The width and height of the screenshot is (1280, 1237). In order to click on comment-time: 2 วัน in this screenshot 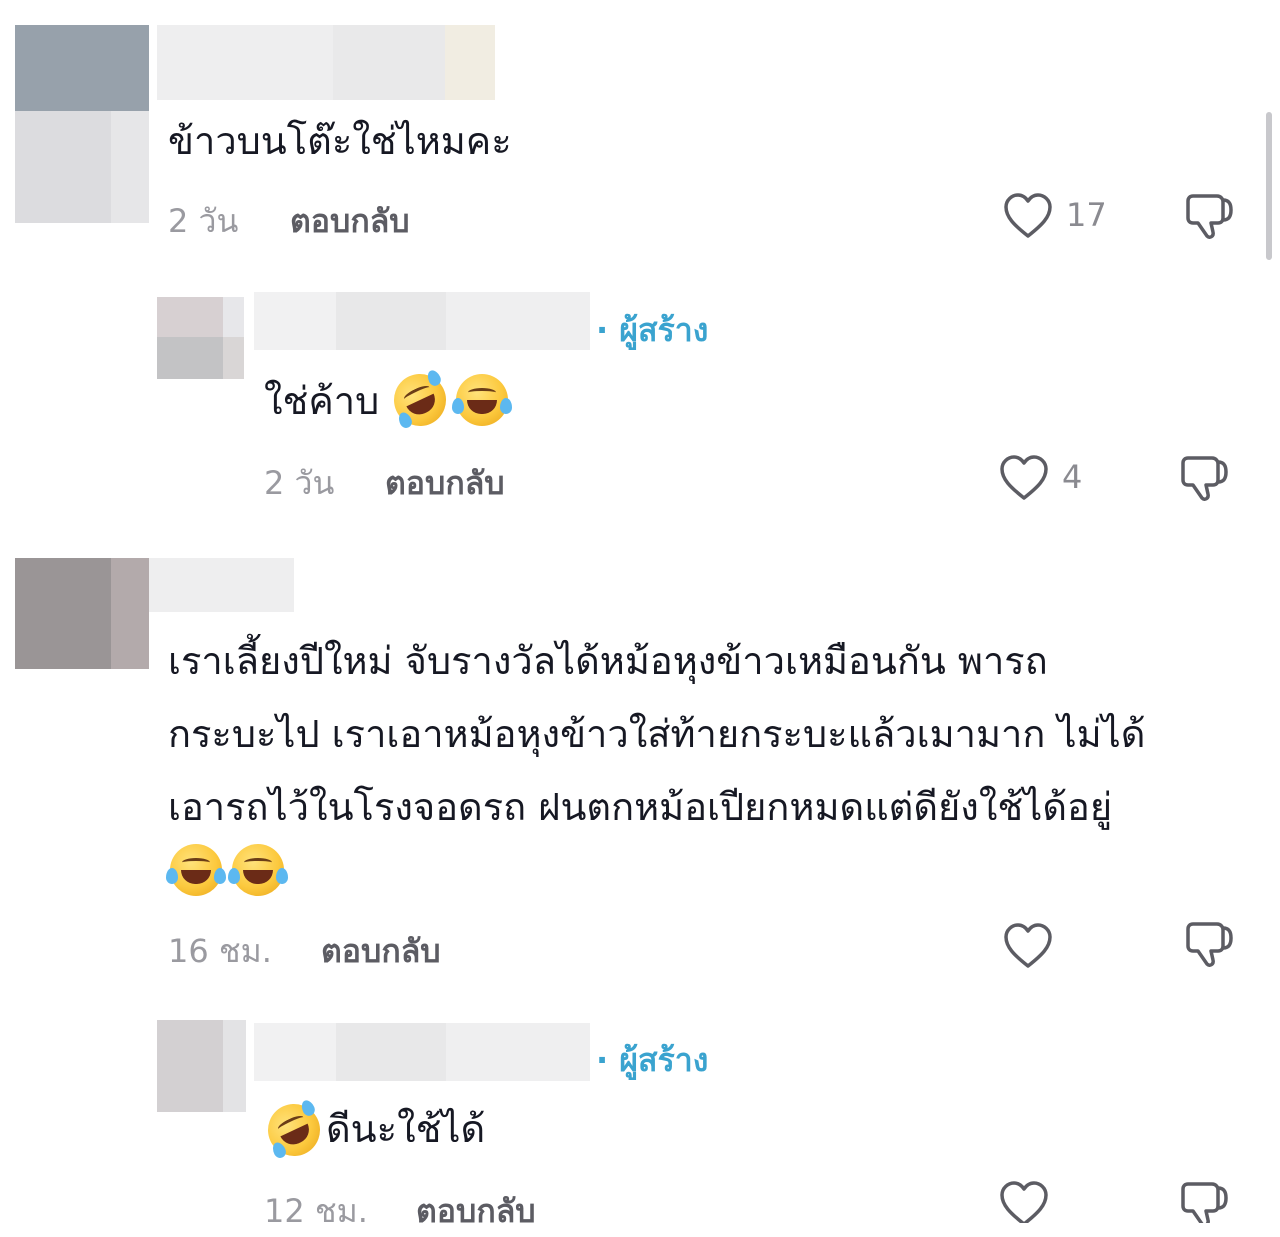, I will do `click(203, 221)`.